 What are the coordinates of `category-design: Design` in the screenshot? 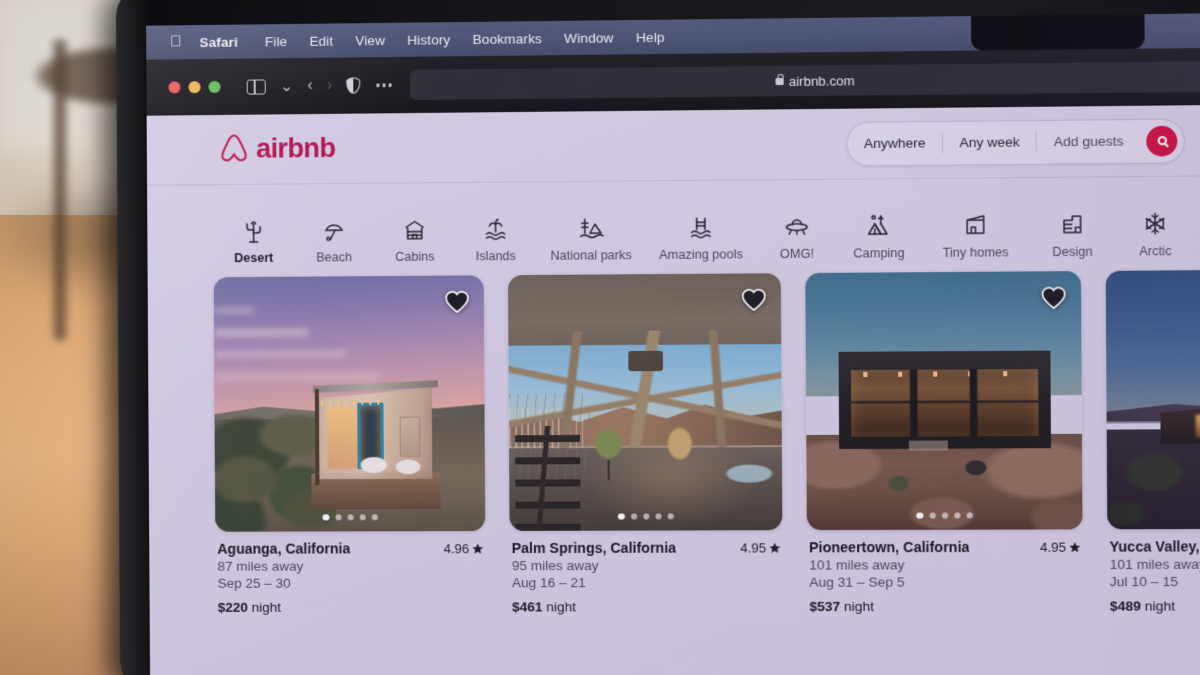 It's located at (1072, 238).